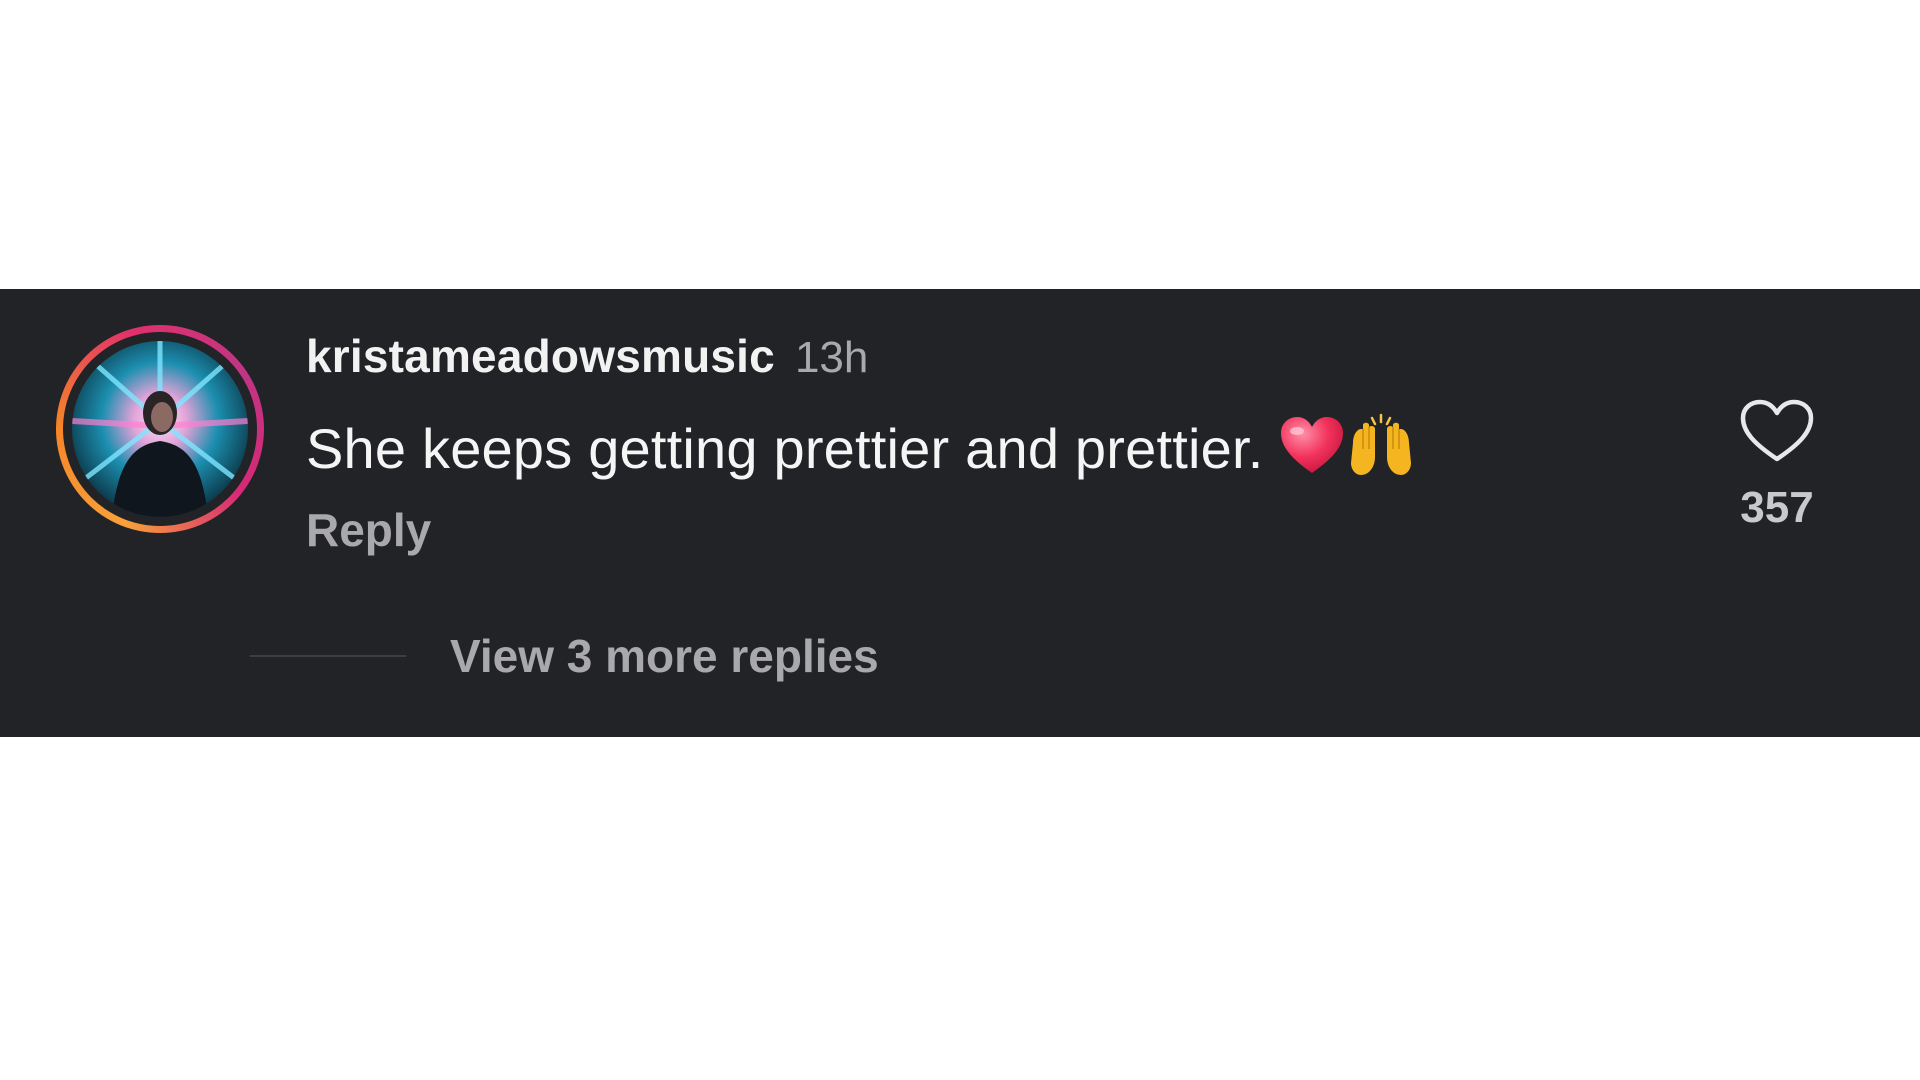 The image size is (1920, 1080). Describe the element at coordinates (831, 357) in the screenshot. I see `comment-timestamp: 13h` at that location.